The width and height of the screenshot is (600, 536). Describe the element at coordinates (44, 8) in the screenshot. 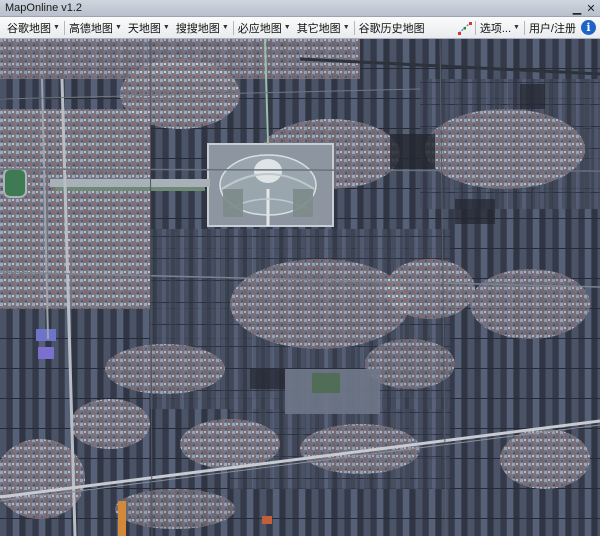

I see `window-title: MapOnline v1.2` at that location.